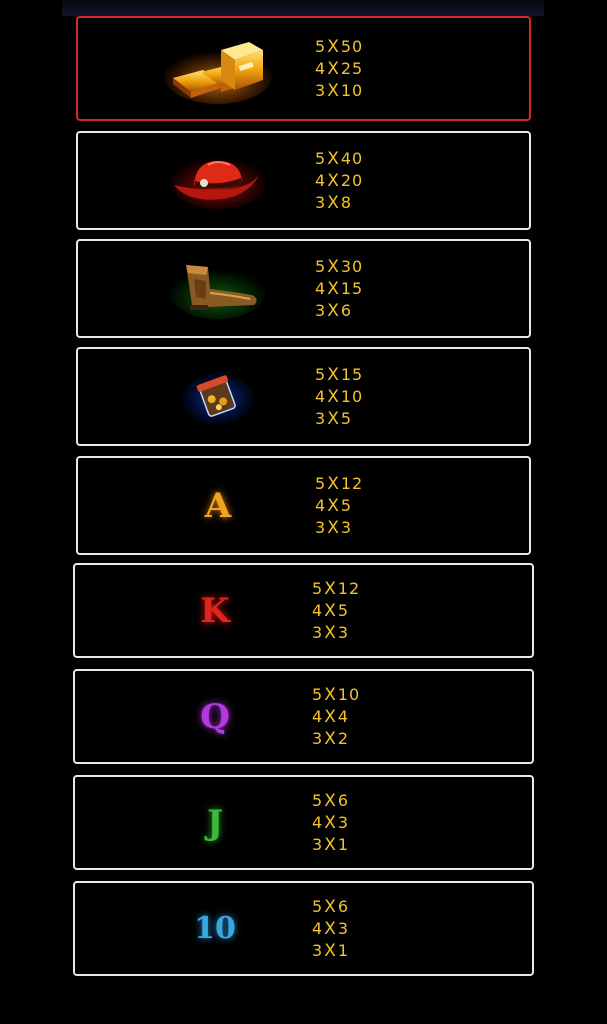  What do you see at coordinates (303, 505) in the screenshot?
I see `paytable-row-letter-a: A 5X12 4X5 3X3` at bounding box center [303, 505].